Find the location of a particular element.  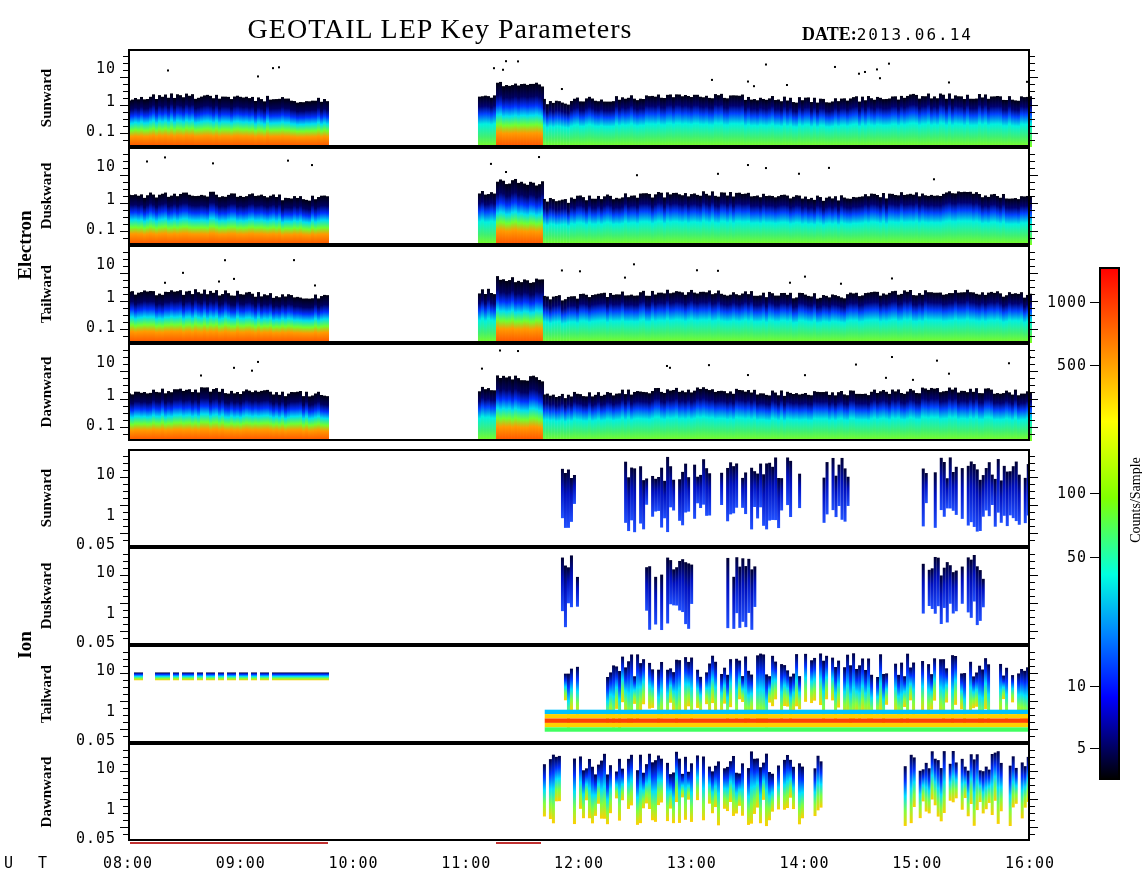

species-label: Electron is located at coordinates (24, 245).